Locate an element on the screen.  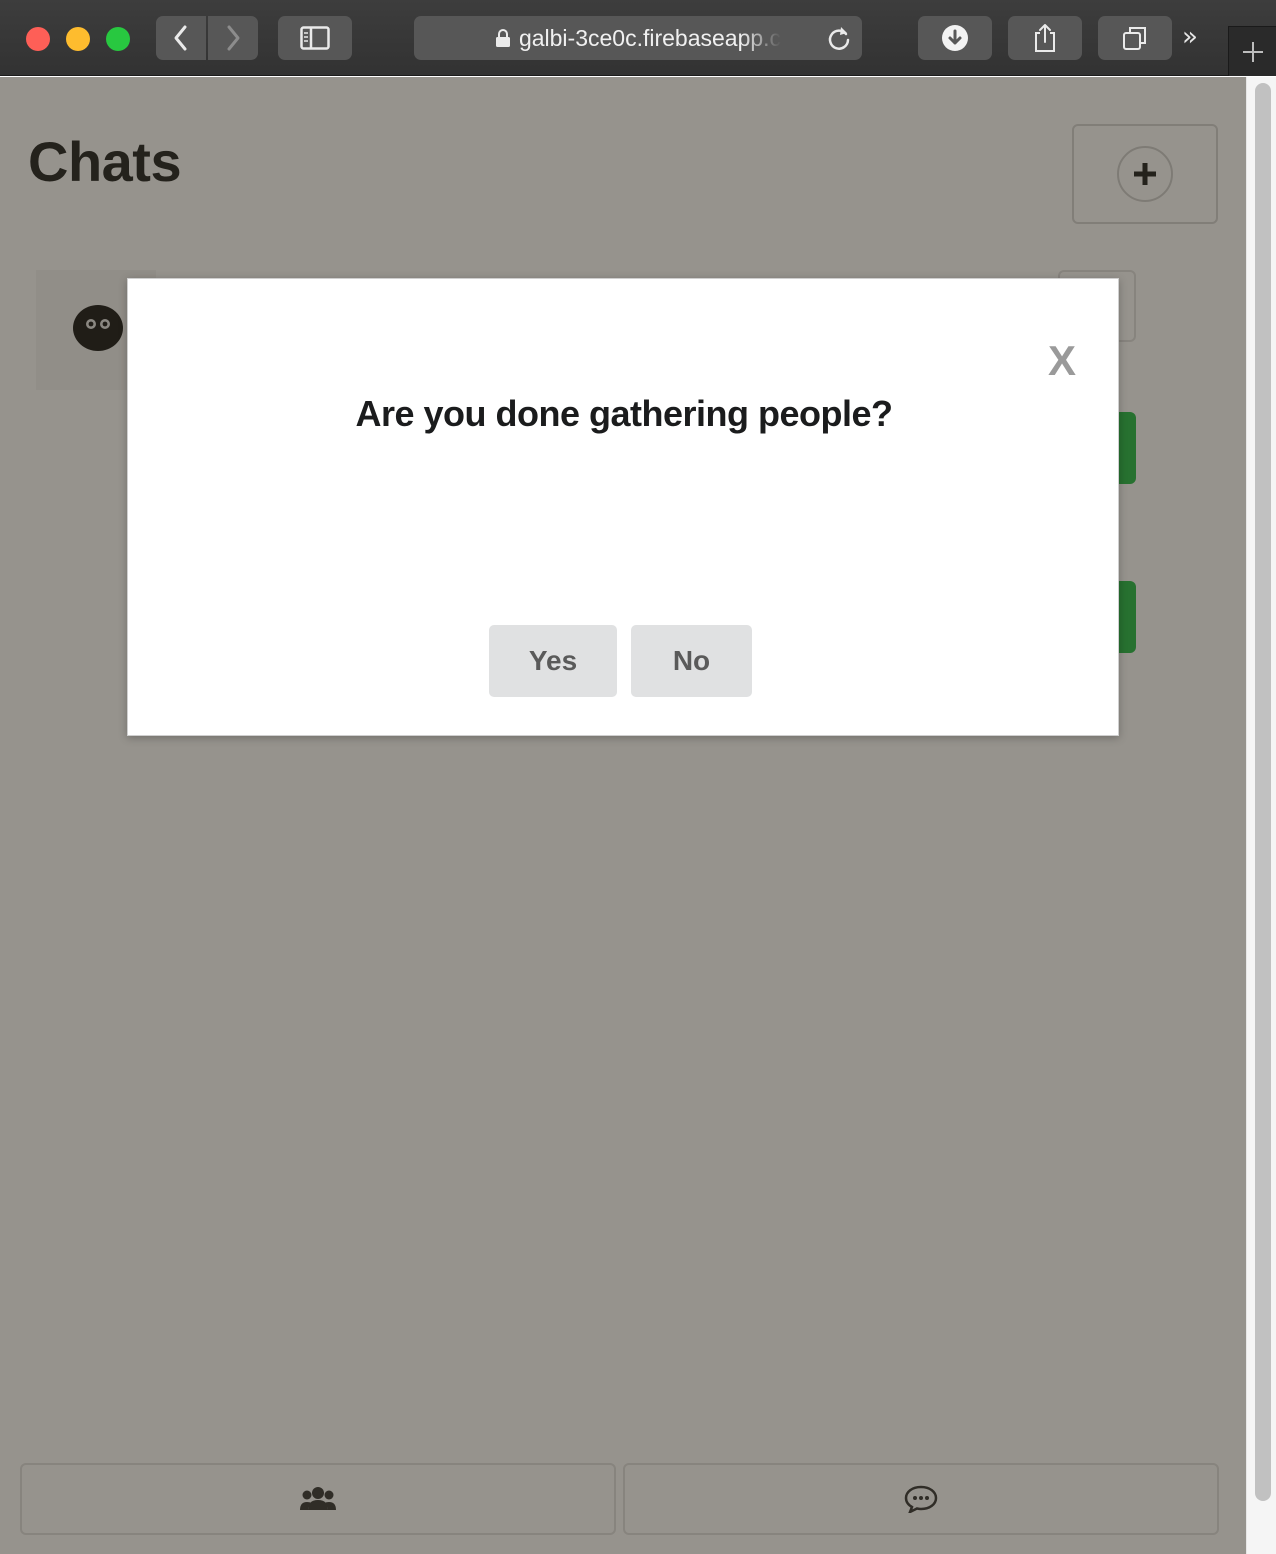
vertical-scrollbar is located at coordinates (1261, 815).